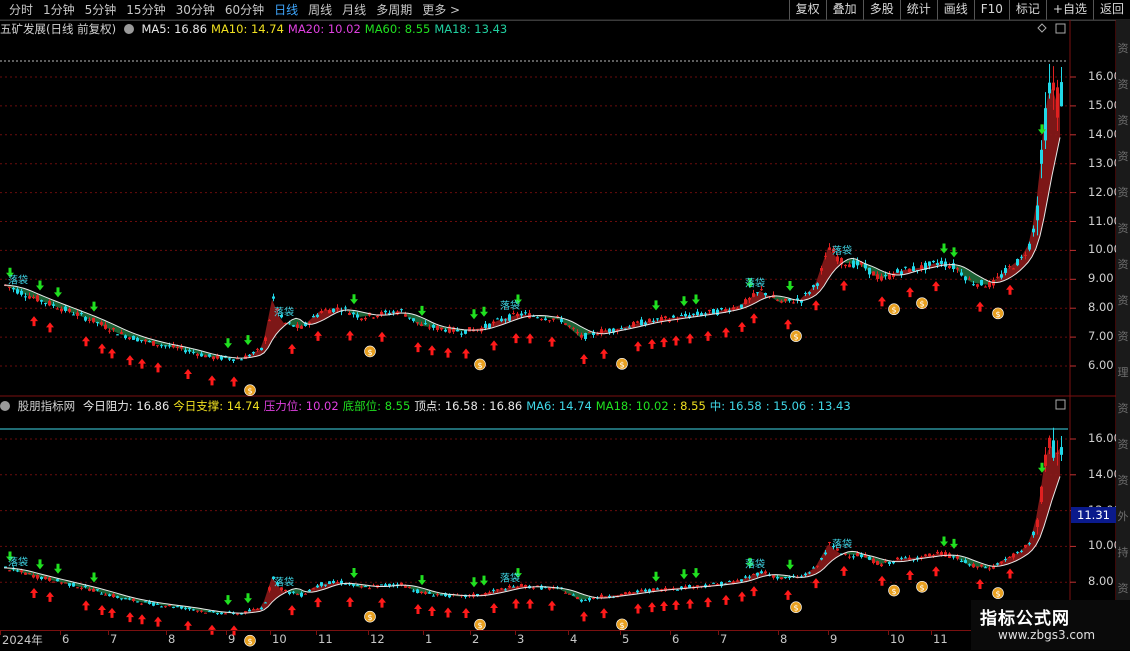  Describe the element at coordinates (171, 639) in the screenshot. I see `date-label-3: 8` at that location.